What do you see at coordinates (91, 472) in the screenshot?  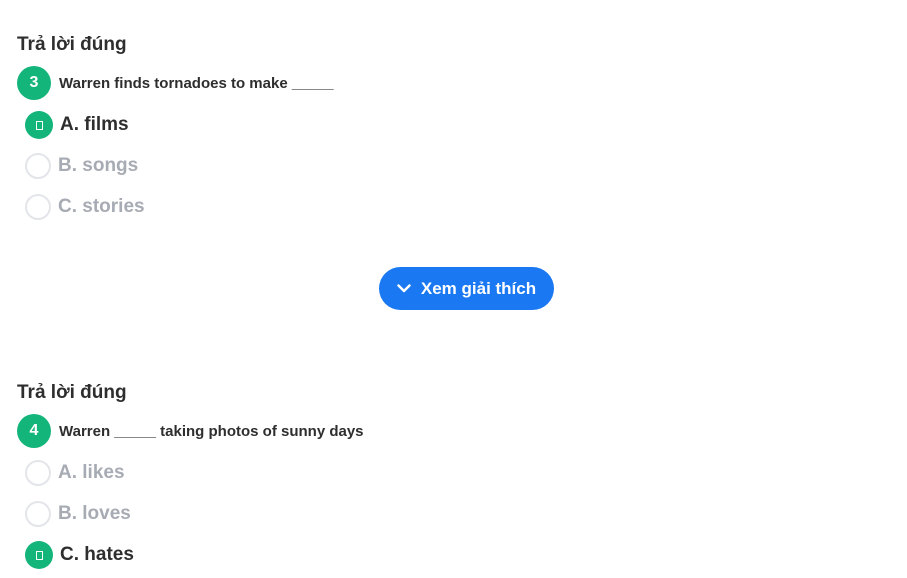 I see `option-label: A. likes` at bounding box center [91, 472].